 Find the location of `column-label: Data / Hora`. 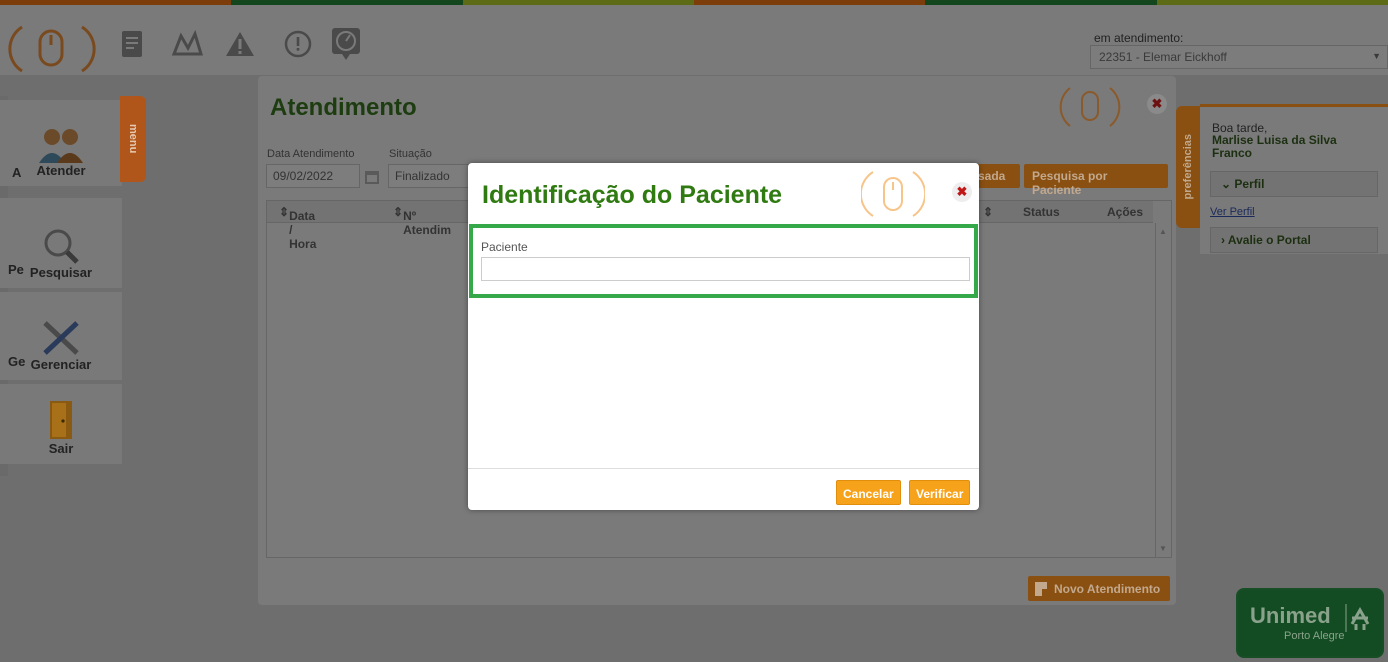

column-label: Data / Hora is located at coordinates (303, 230).